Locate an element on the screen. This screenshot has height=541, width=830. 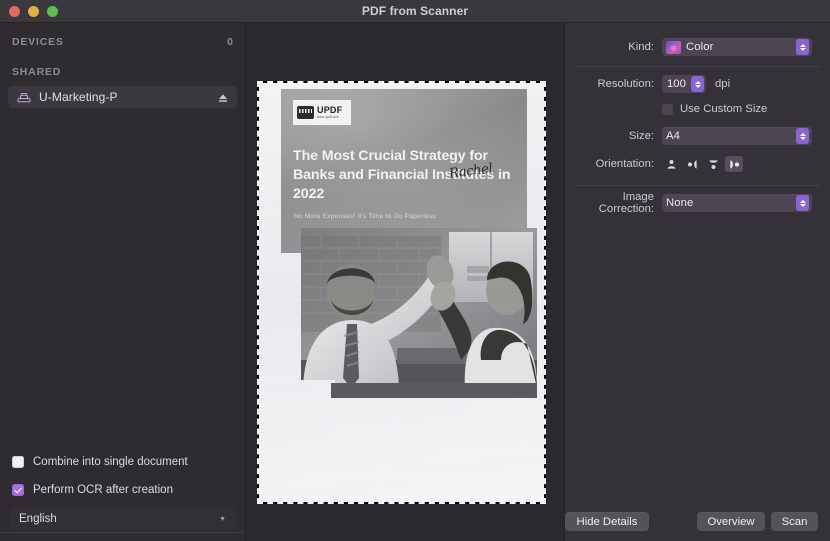
resolution-row: Resolution: 100 dpi is located at coordinates (697, 84).